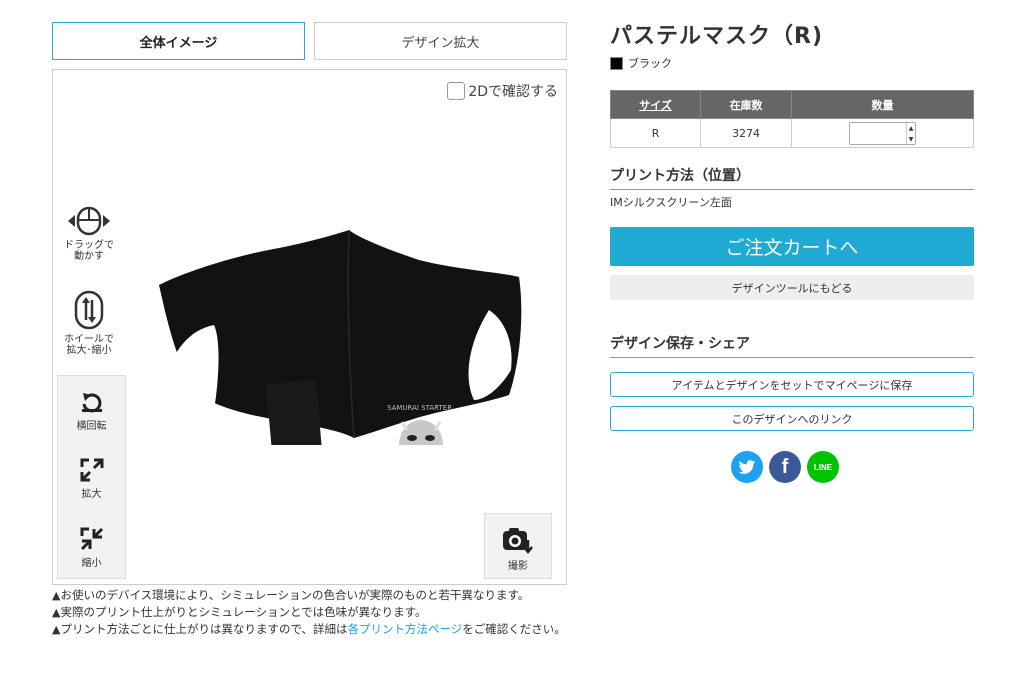  I want to click on drag-hint: ドラッグで 動かす, so click(89, 234).